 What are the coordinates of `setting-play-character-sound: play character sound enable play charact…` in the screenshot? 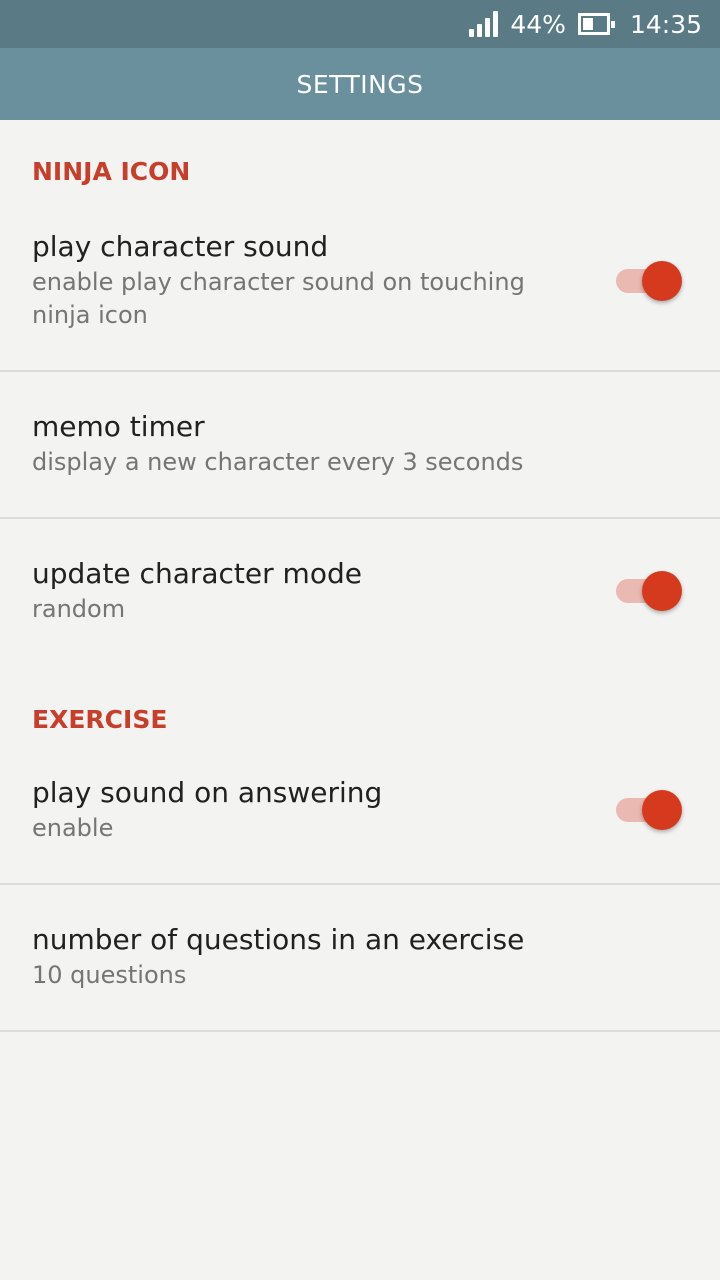 It's located at (360, 290).